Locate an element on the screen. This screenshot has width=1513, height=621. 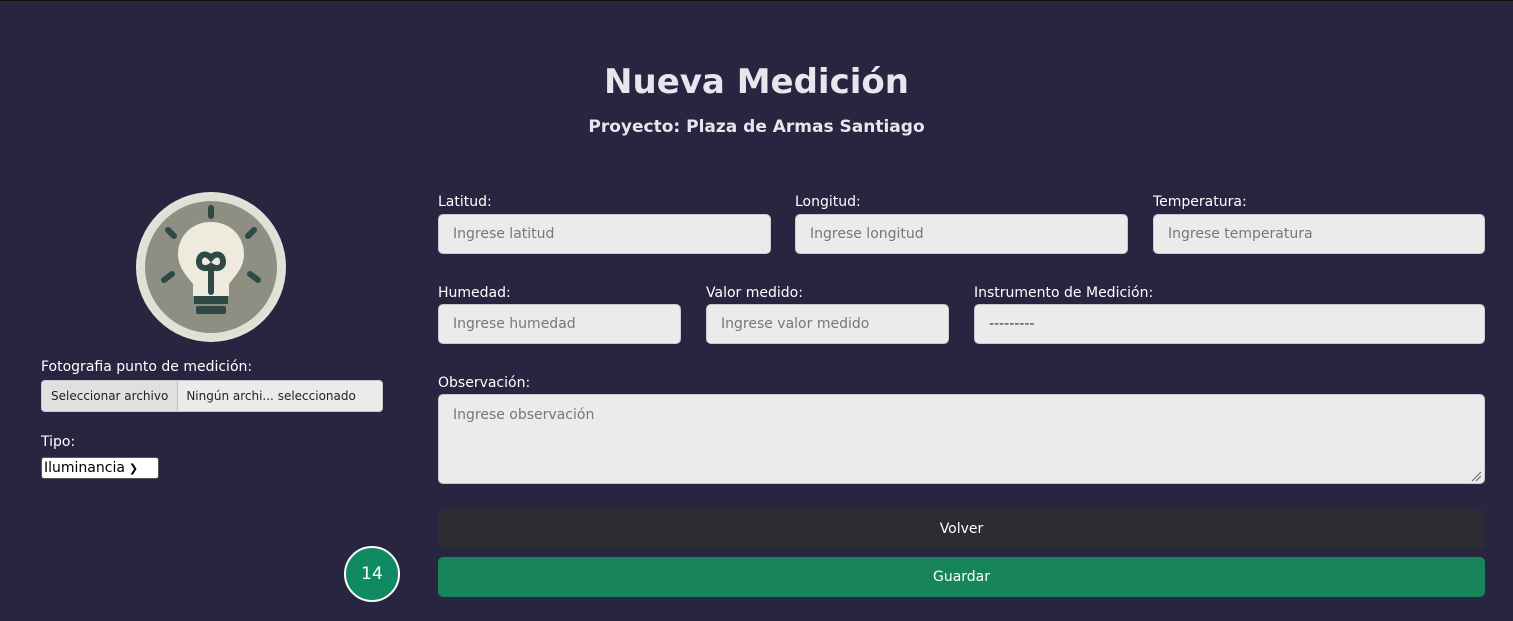
photo-label: Fotografia punto de medición: is located at coordinates (147, 367).